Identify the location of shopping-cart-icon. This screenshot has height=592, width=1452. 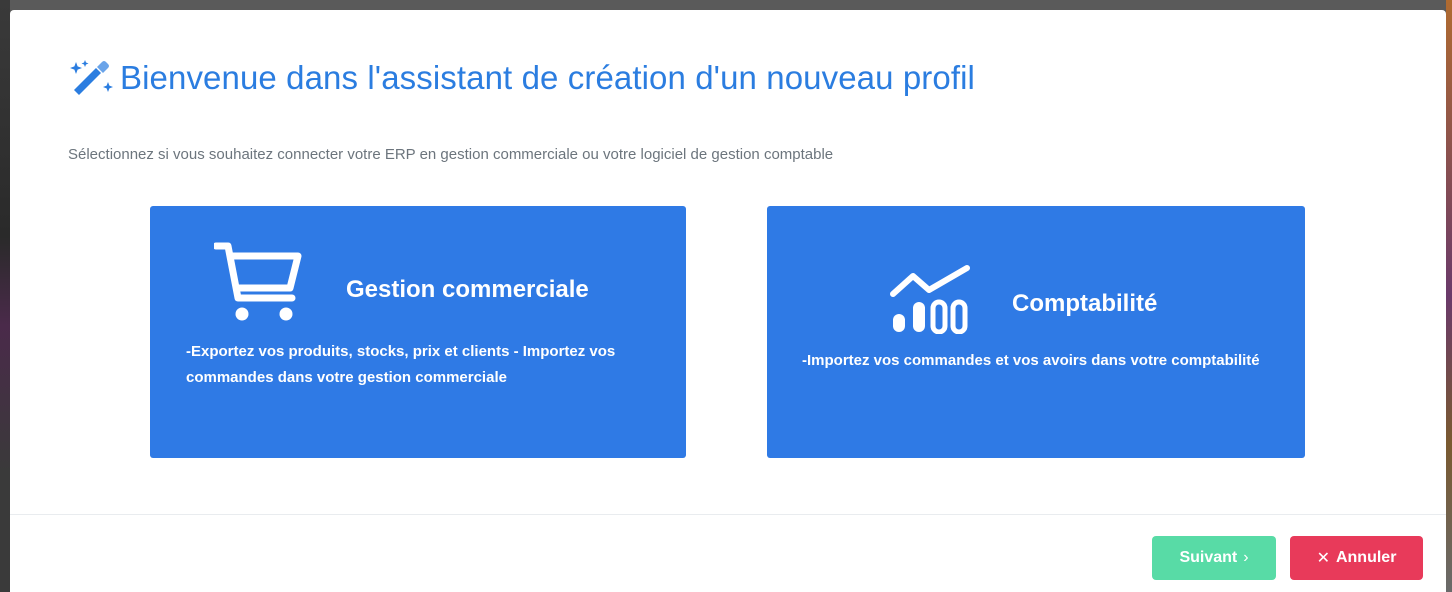
(258, 282).